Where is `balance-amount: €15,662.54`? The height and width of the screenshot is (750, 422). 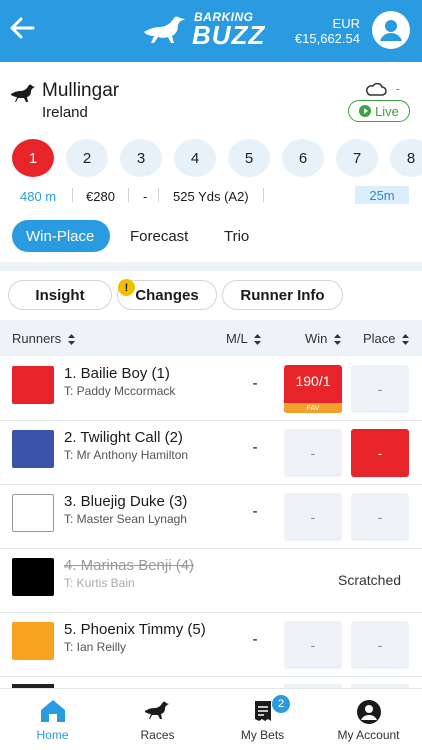
balance-amount: €15,662.54 is located at coordinates (327, 38).